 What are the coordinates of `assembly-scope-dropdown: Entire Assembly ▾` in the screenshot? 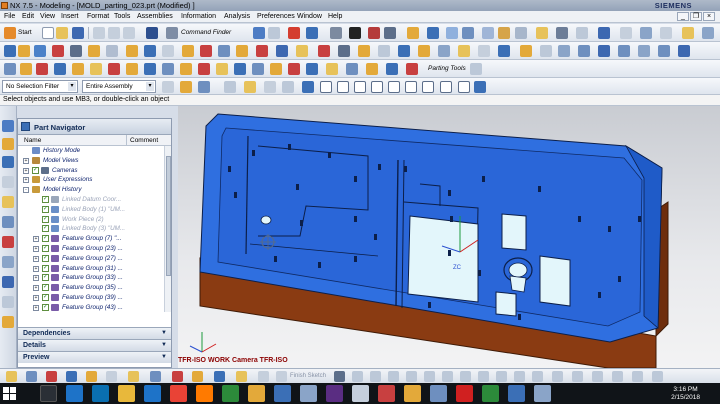 It's located at (119, 86).